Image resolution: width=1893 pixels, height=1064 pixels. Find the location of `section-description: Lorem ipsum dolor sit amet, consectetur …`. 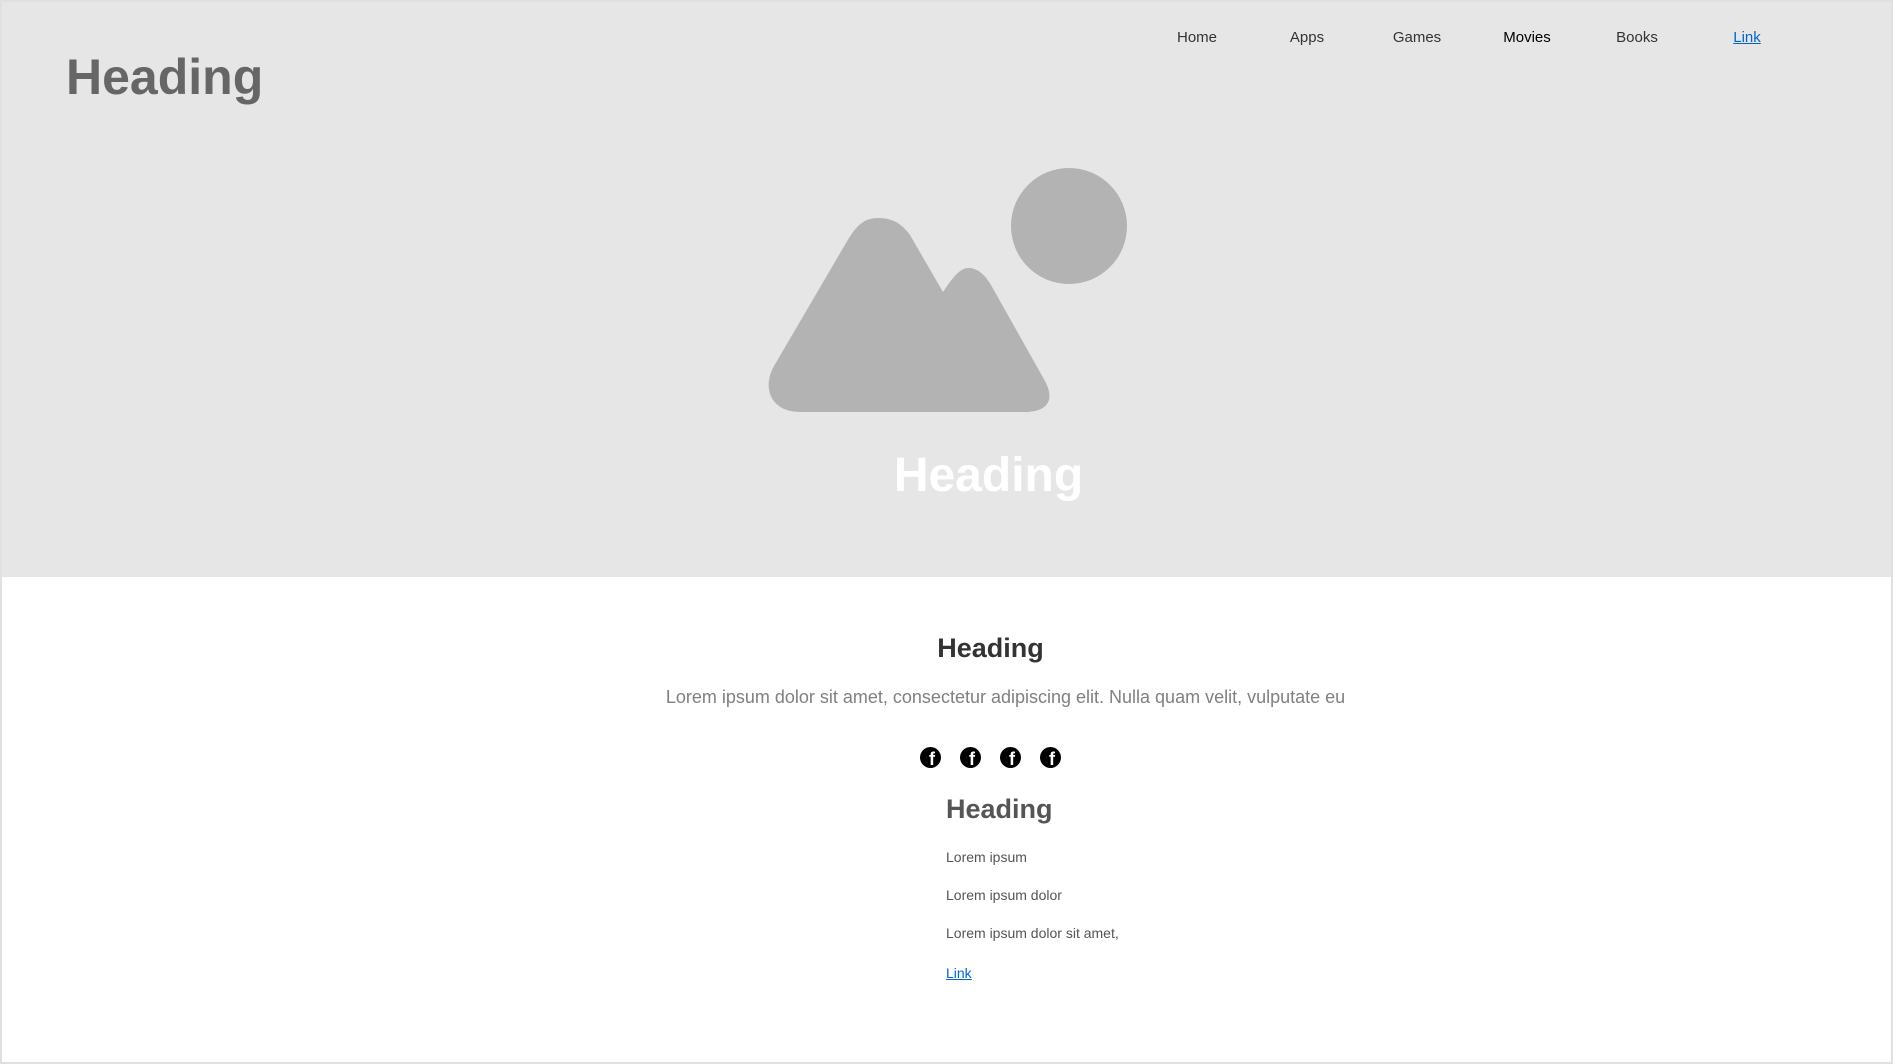

section-description: Lorem ipsum dolor sit amet, consectetur … is located at coordinates (1005, 697).